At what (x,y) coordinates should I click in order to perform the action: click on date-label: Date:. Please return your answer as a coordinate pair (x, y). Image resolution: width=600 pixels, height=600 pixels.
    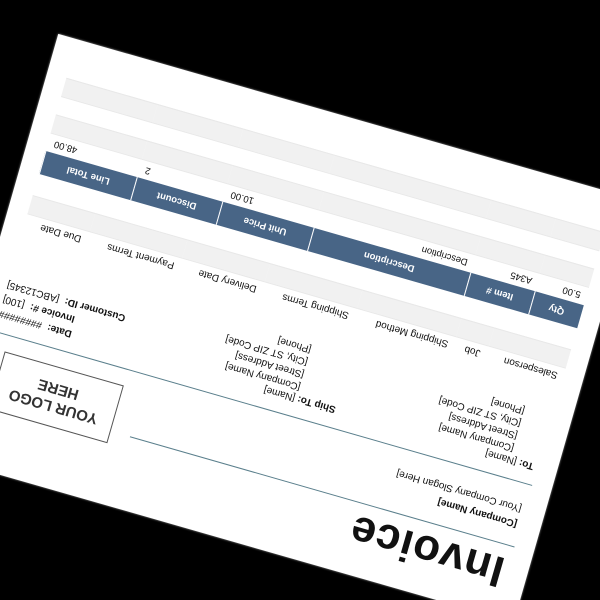
    Looking at the image, I should click on (60, 330).